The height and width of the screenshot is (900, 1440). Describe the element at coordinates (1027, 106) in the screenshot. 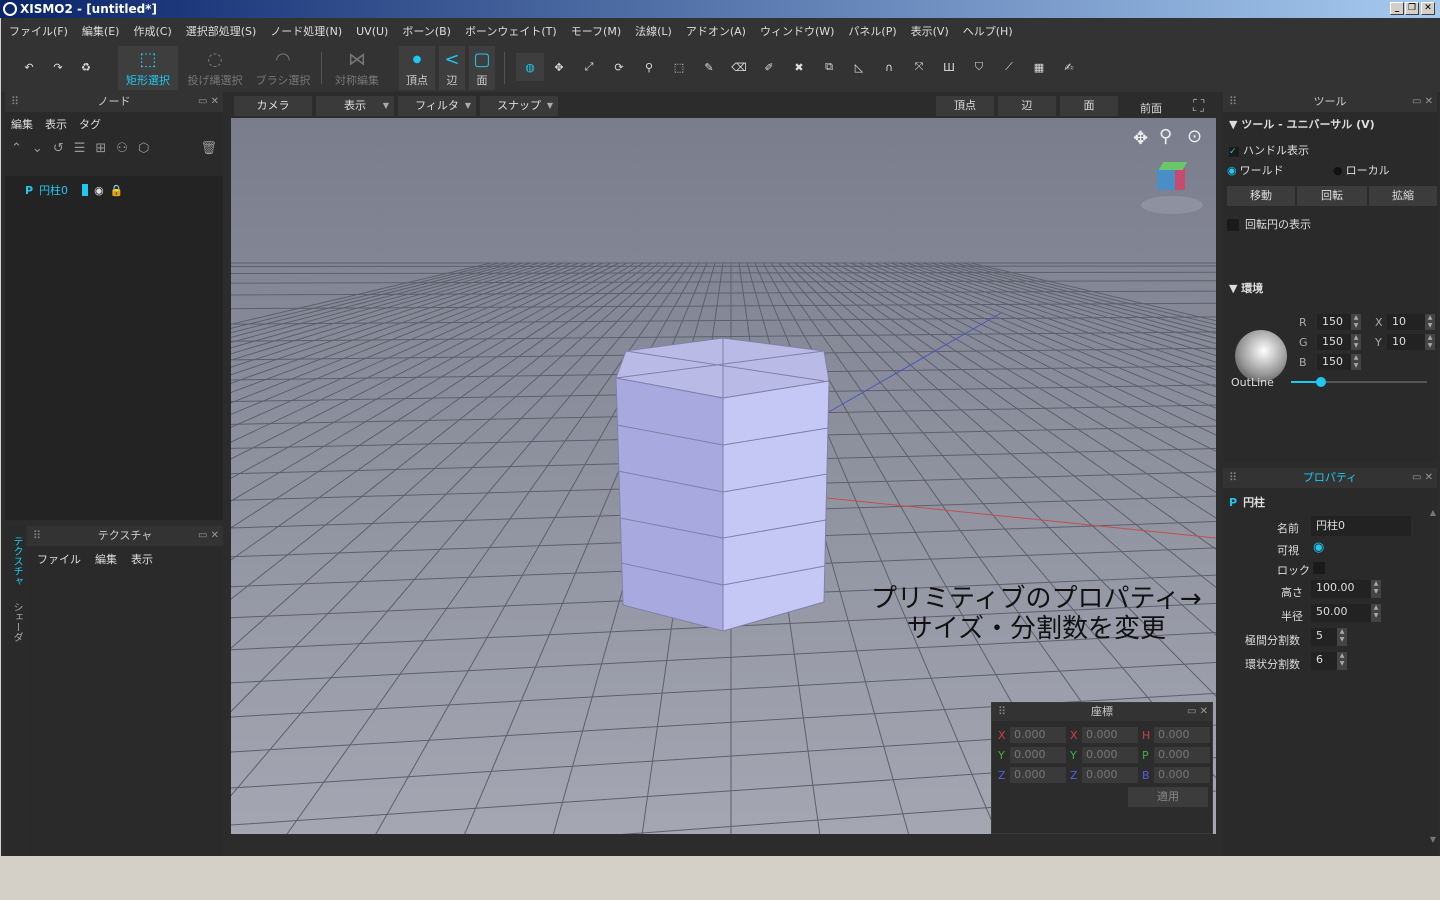

I see `view-edge-button: 辺` at that location.